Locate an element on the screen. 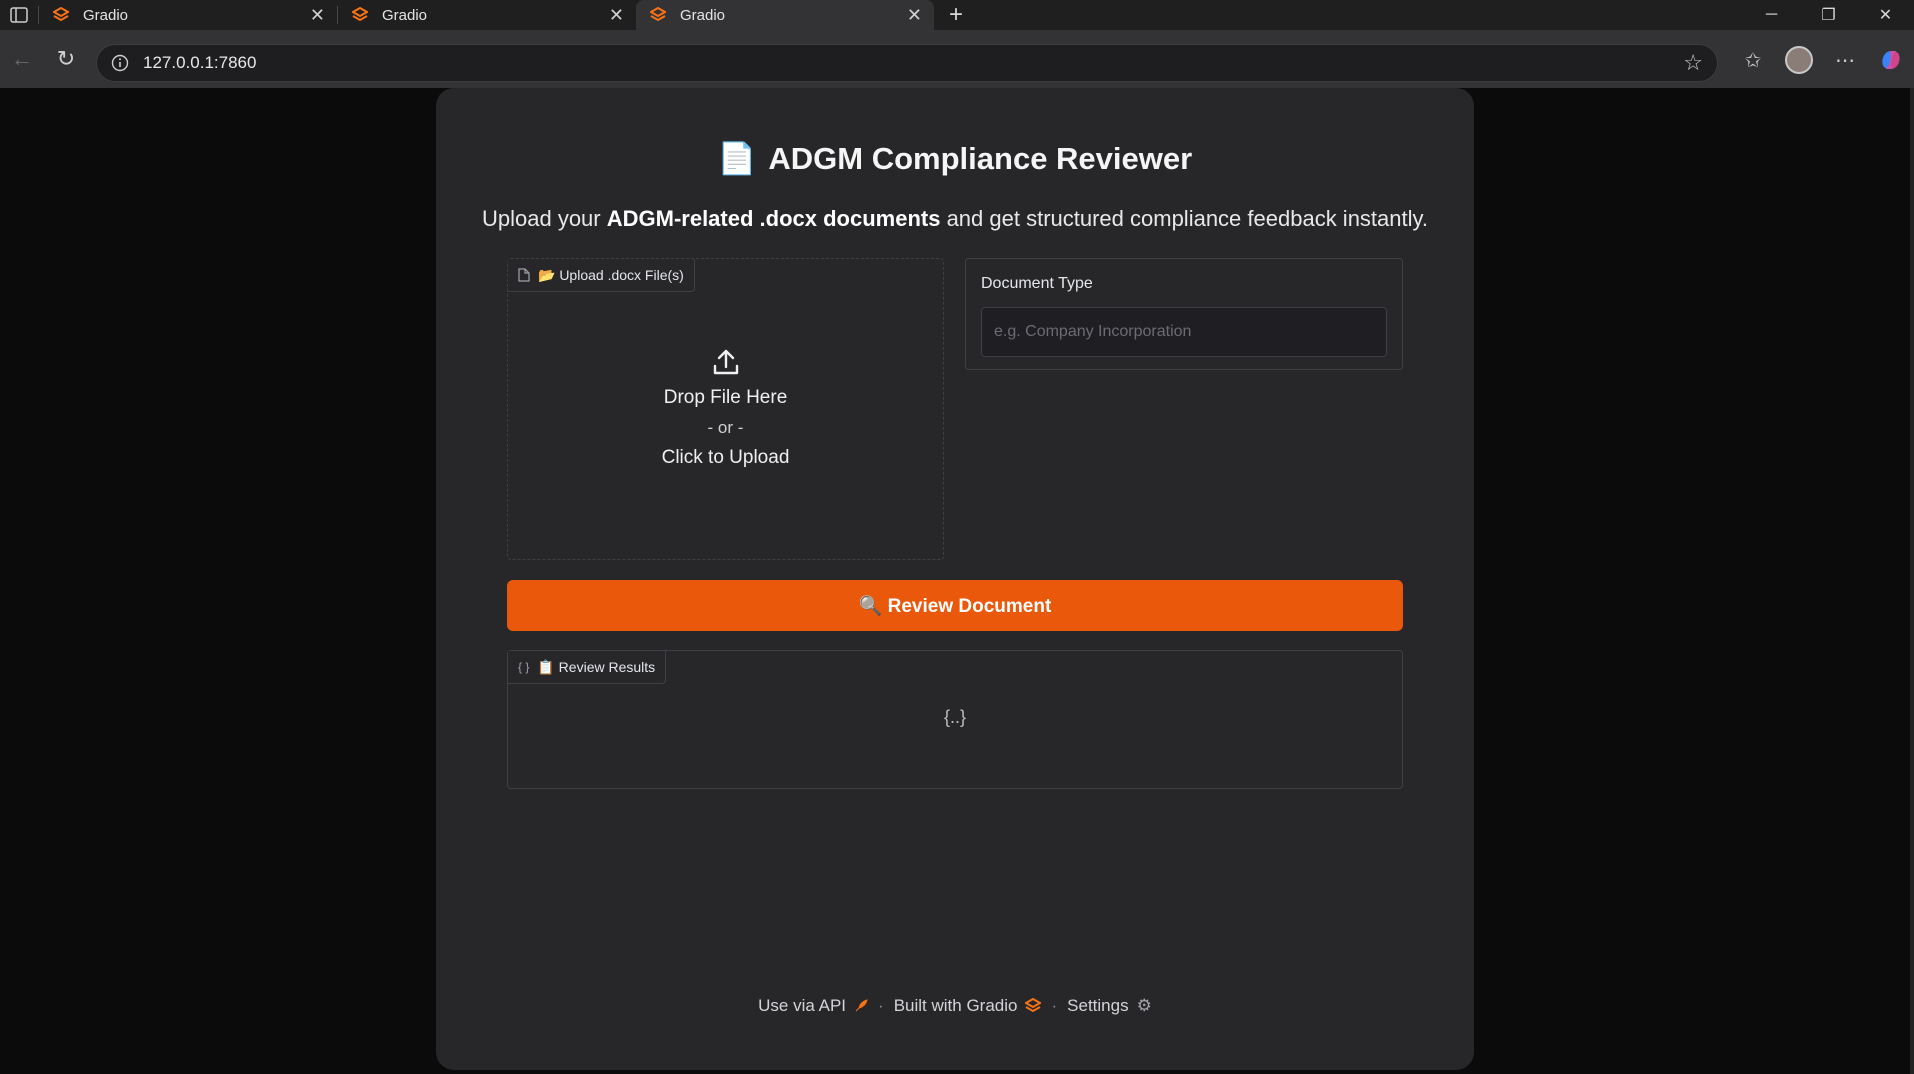 The width and height of the screenshot is (1914, 1074). document-type-label: Document Type is located at coordinates (1037, 283).